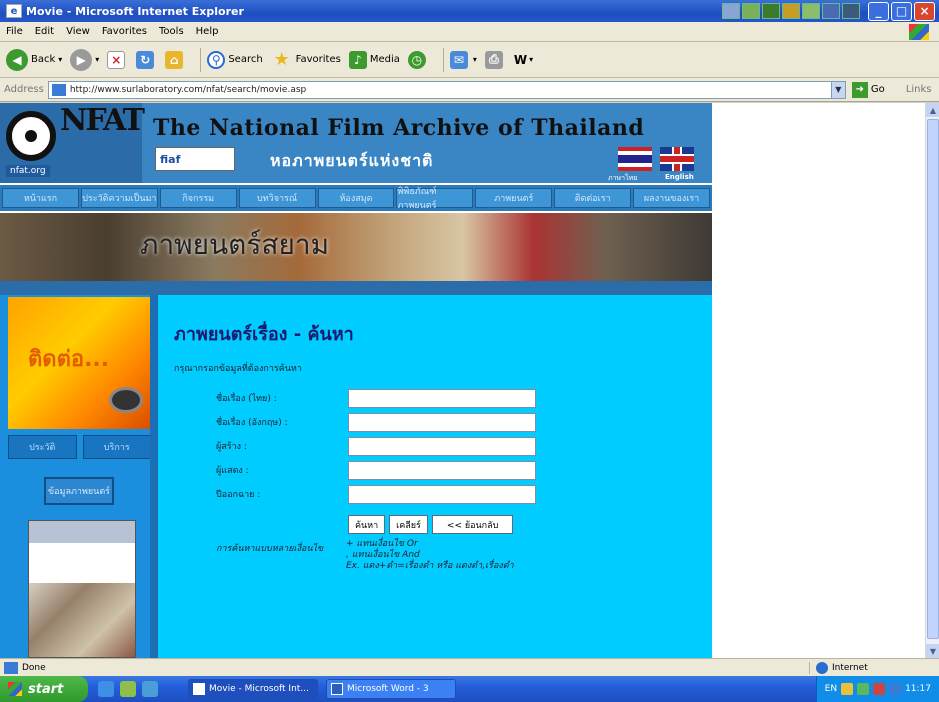 The width and height of the screenshot is (939, 702). What do you see at coordinates (15, 689) in the screenshot?
I see `windows-flag-icon` at bounding box center [15, 689].